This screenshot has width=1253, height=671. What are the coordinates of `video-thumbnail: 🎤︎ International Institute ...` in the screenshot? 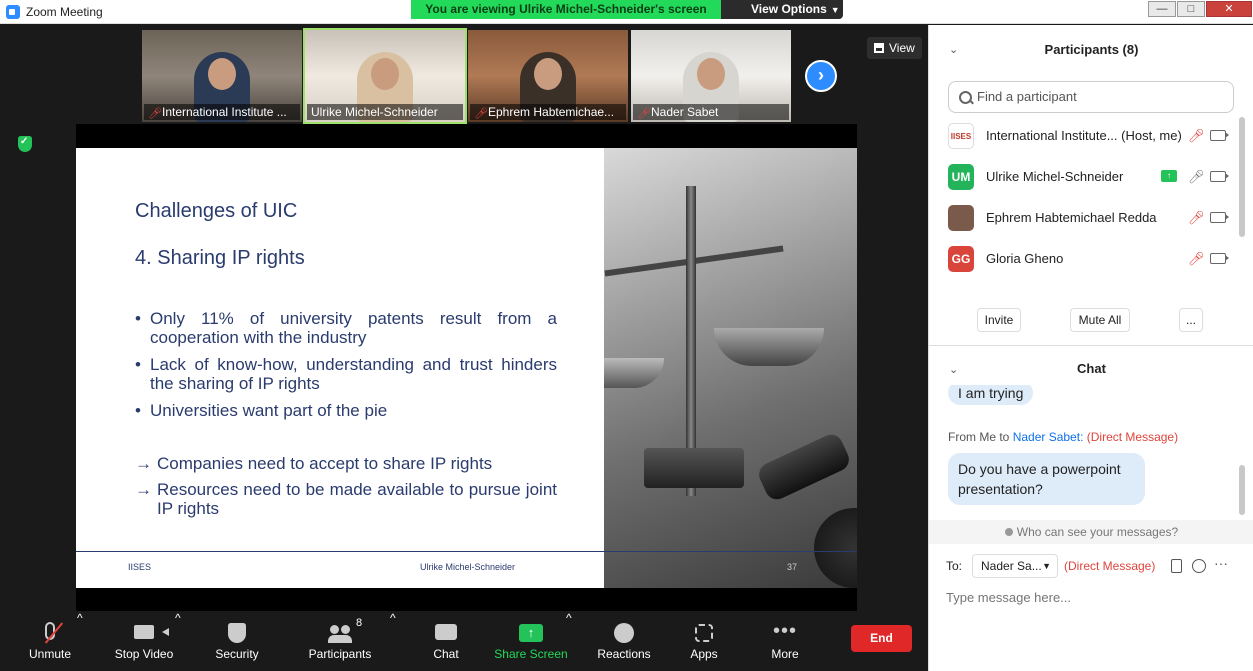 It's located at (222, 76).